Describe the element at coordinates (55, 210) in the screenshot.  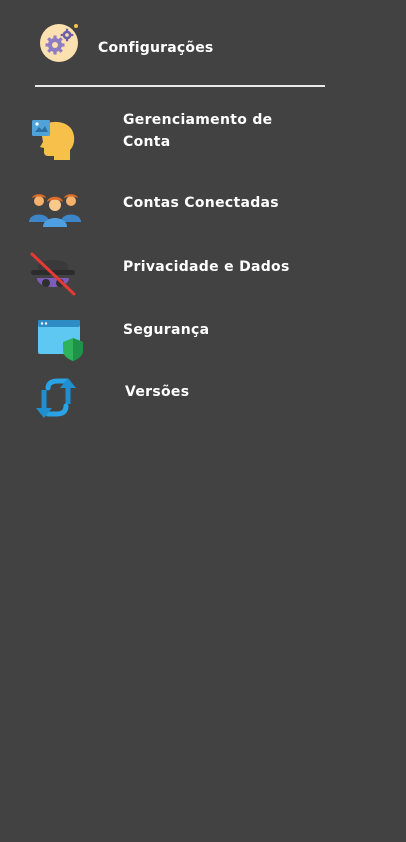
I see `connected-users-group-icon` at that location.